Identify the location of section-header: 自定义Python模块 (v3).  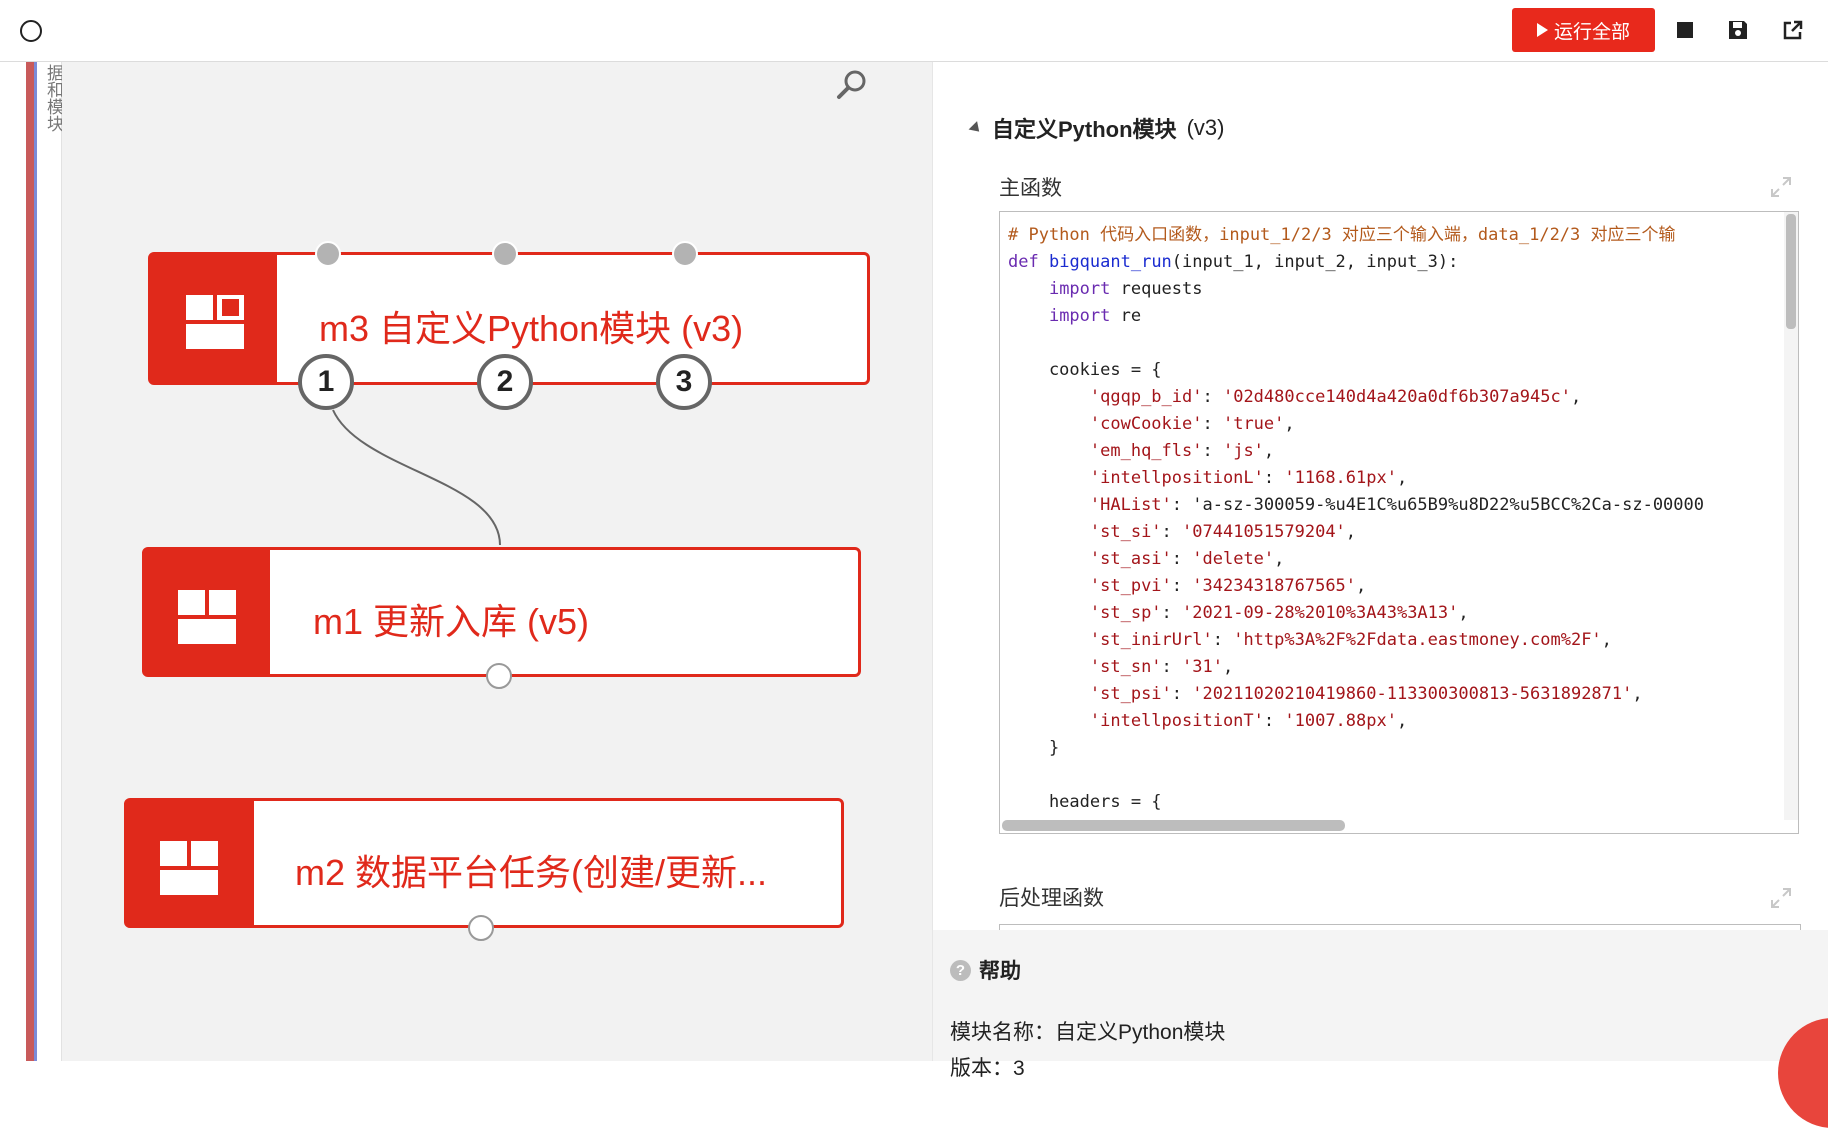
(1096, 128).